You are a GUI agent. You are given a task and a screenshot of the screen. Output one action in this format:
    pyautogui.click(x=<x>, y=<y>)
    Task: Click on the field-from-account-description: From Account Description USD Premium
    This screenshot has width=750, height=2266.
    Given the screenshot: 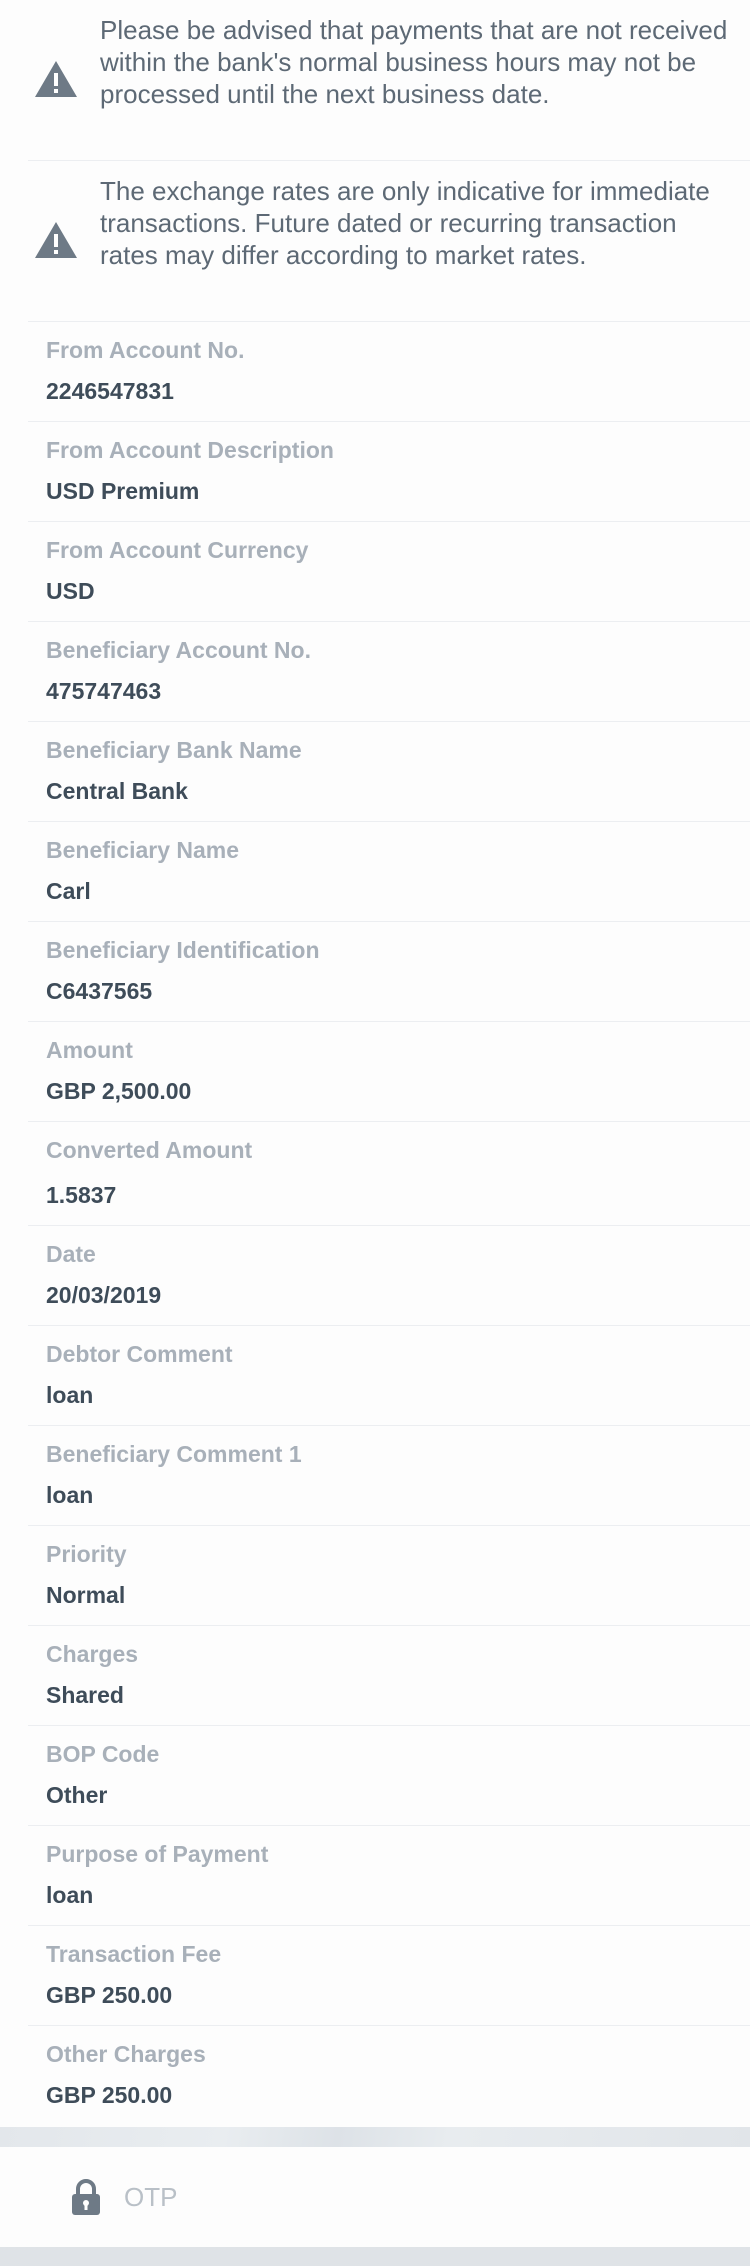 What is the action you would take?
    pyautogui.click(x=389, y=472)
    